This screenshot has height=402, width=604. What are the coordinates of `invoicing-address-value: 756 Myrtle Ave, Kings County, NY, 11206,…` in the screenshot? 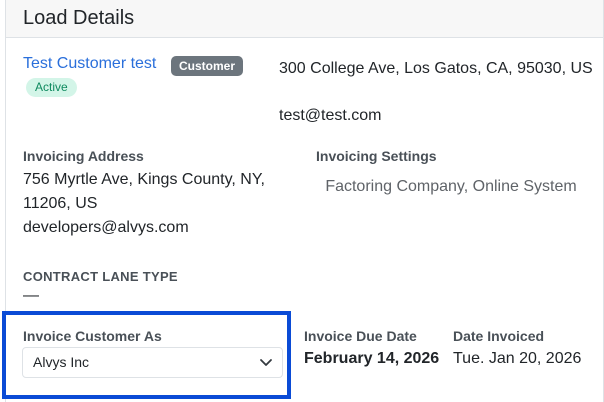 It's located at (144, 191).